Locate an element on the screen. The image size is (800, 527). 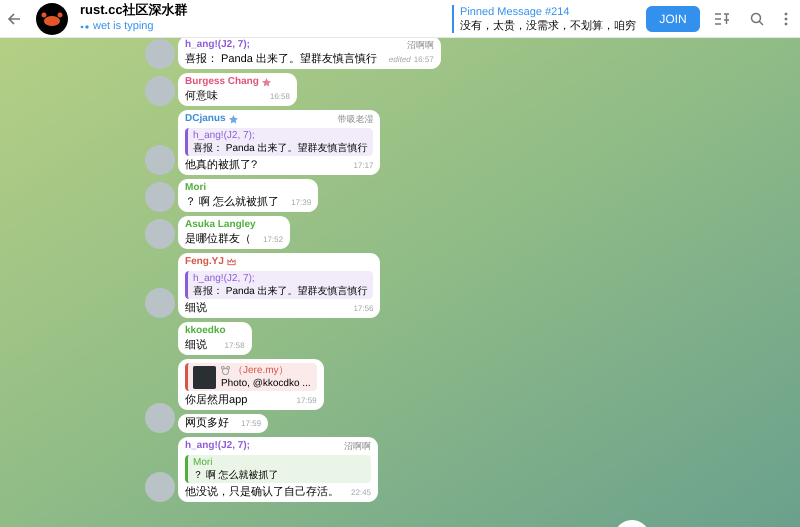
message-time: 17:58 is located at coordinates (234, 346).